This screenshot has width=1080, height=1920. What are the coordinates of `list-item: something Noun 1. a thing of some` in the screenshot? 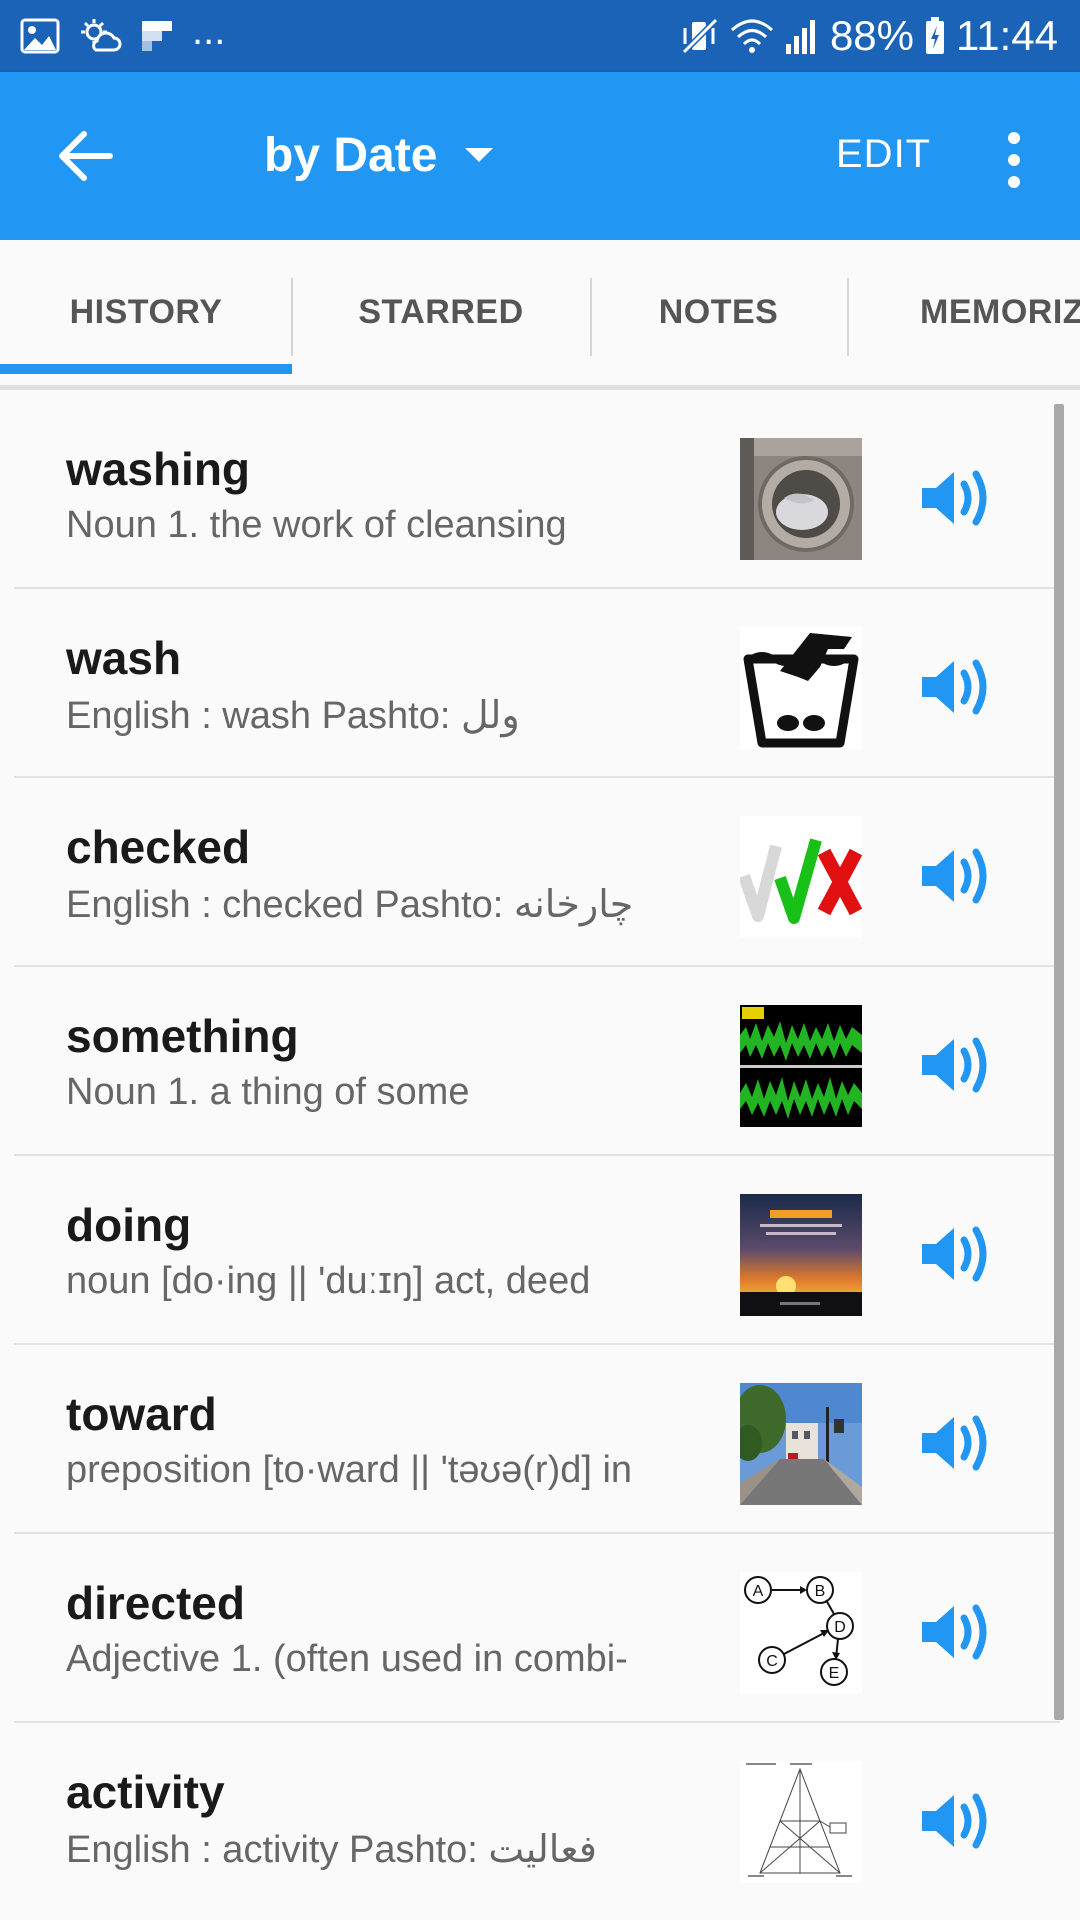 It's located at (530, 1061).